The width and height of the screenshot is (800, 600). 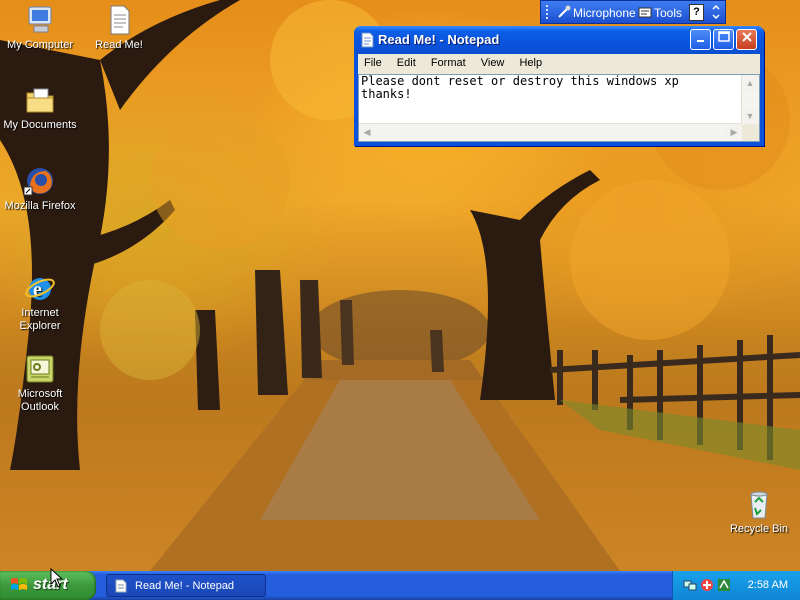 I want to click on title-bar: Read Me! - Notepad, so click(x=559, y=40).